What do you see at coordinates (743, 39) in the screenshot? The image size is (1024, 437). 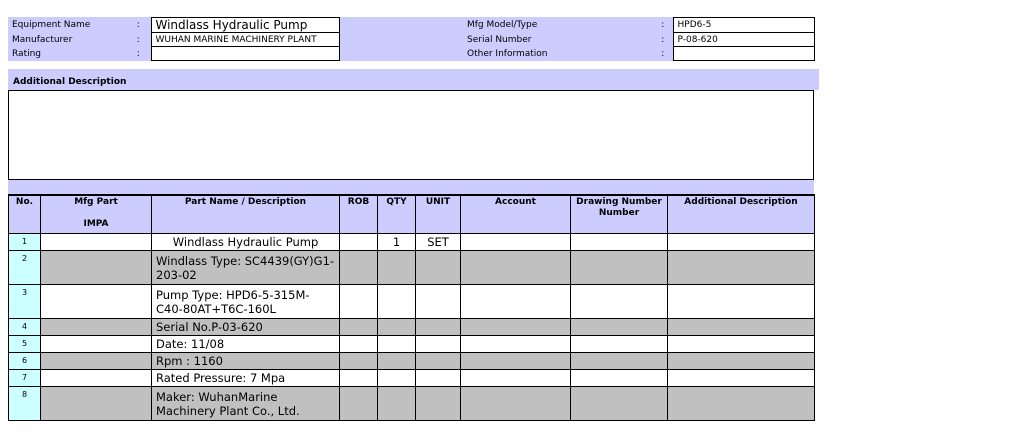 I see `serial-value: P-08-620` at bounding box center [743, 39].